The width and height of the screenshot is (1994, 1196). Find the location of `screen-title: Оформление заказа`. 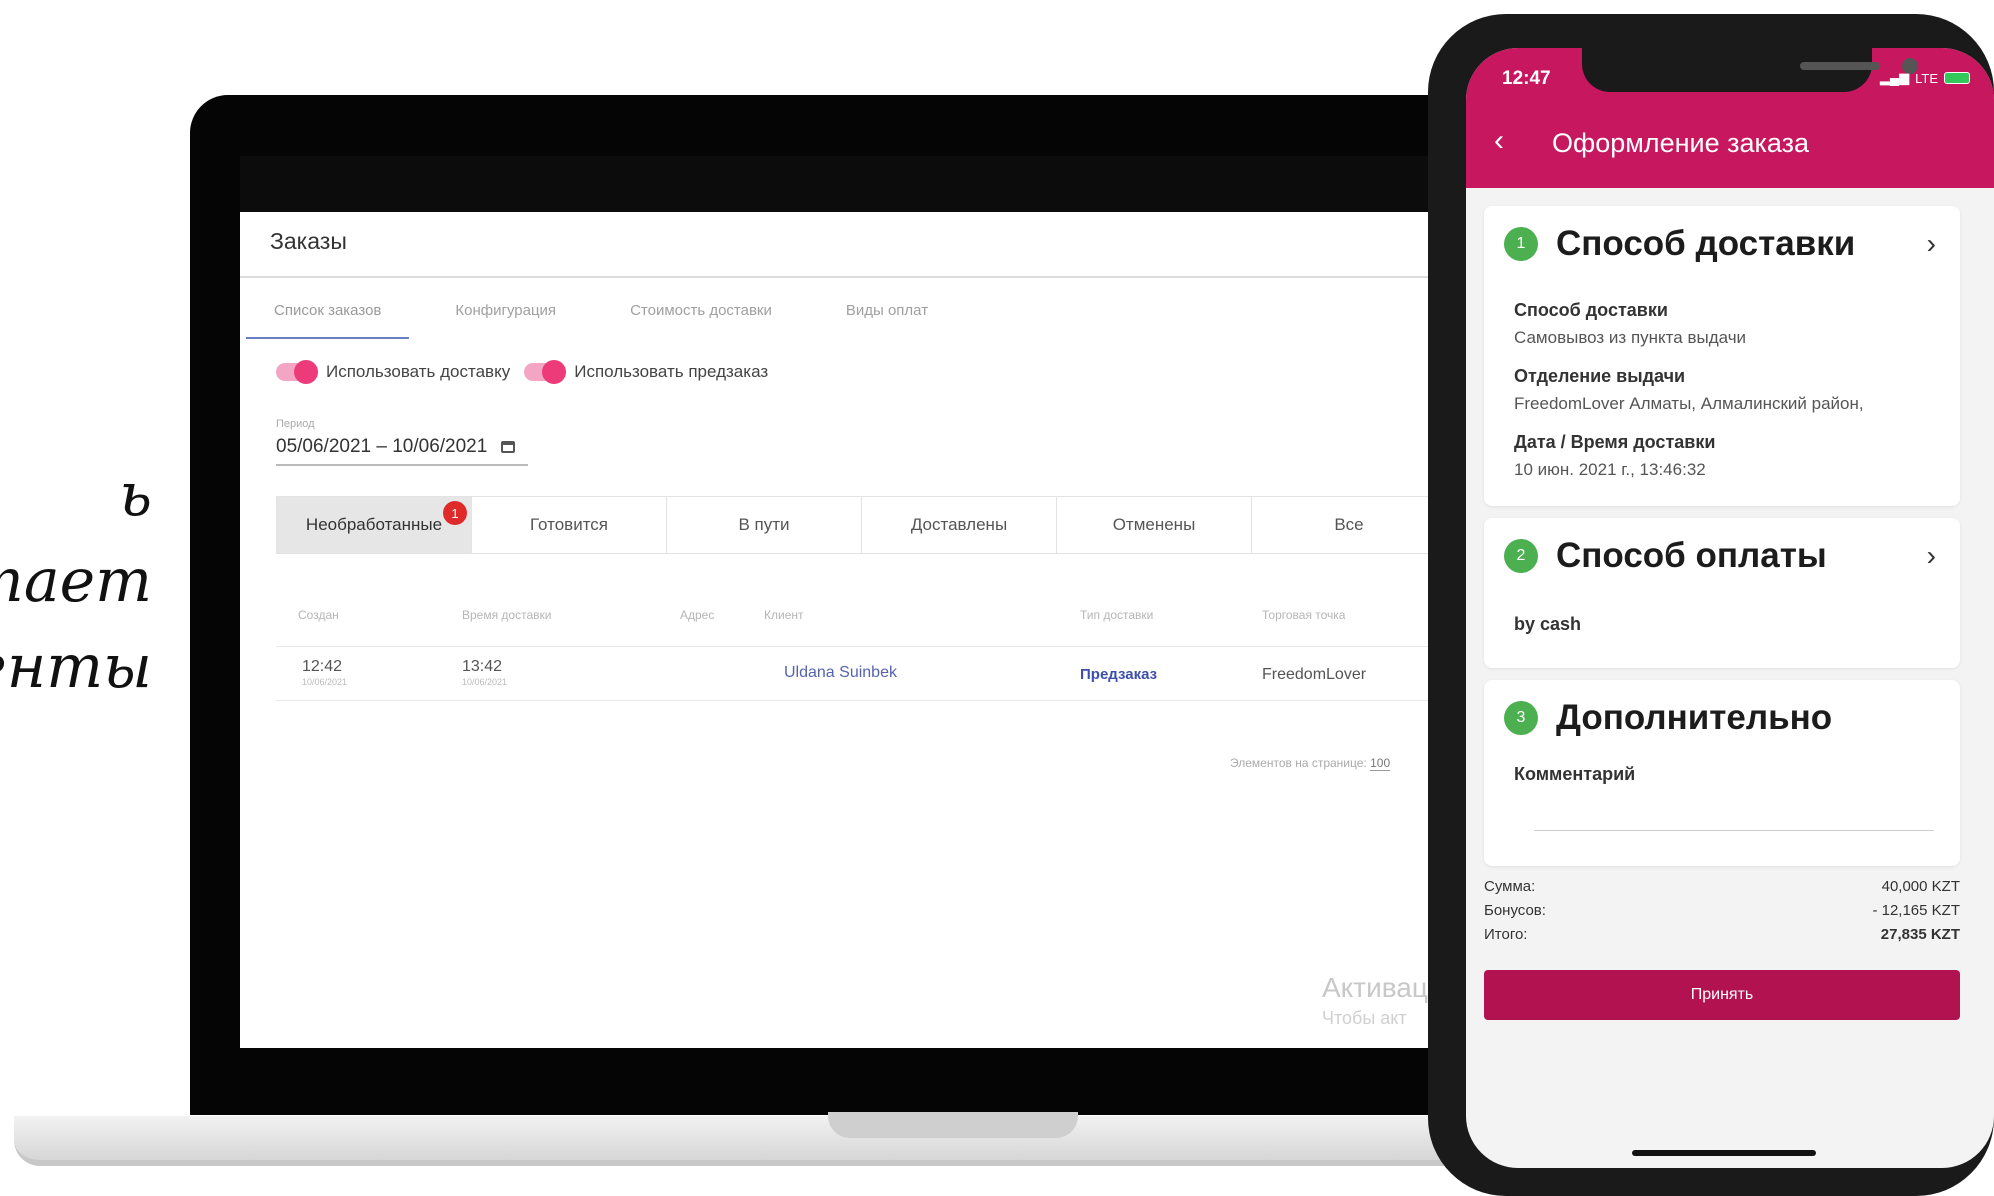

screen-title: Оформление заказа is located at coordinates (1681, 143).